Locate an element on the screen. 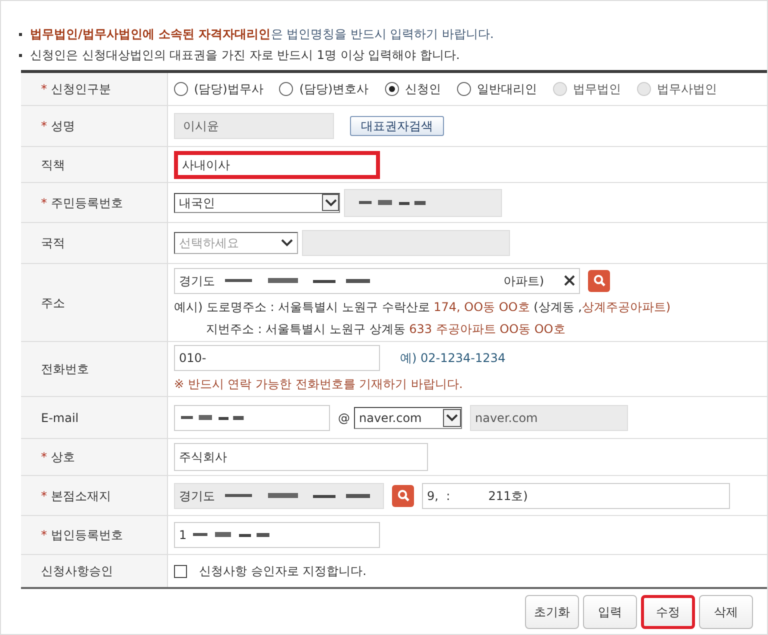 The image size is (768, 635). row-label: E-mail is located at coordinates (60, 418).